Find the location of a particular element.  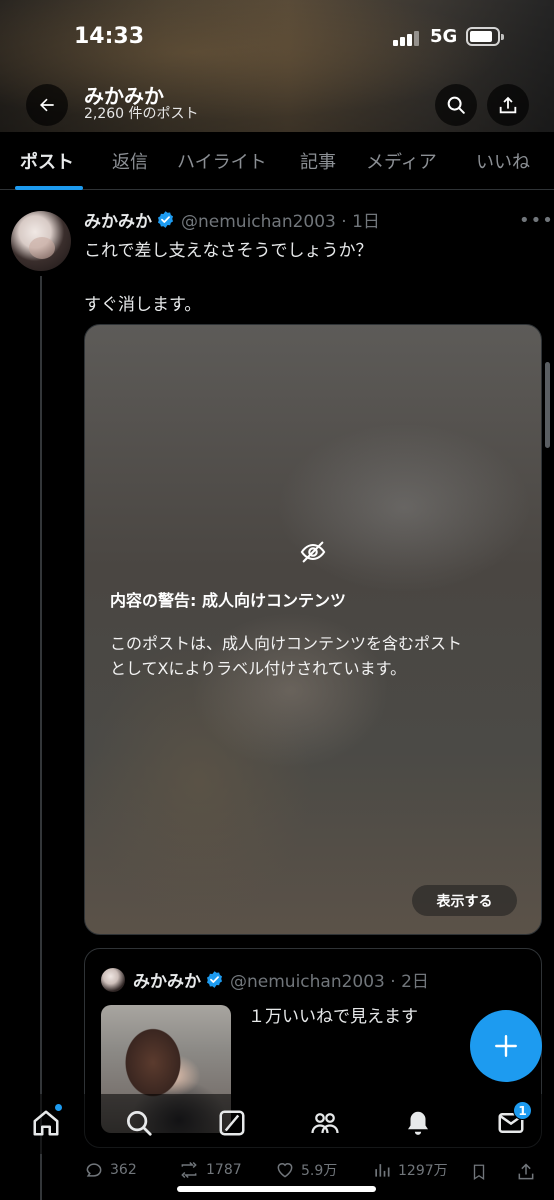

home-indicator is located at coordinates (276, 1189).